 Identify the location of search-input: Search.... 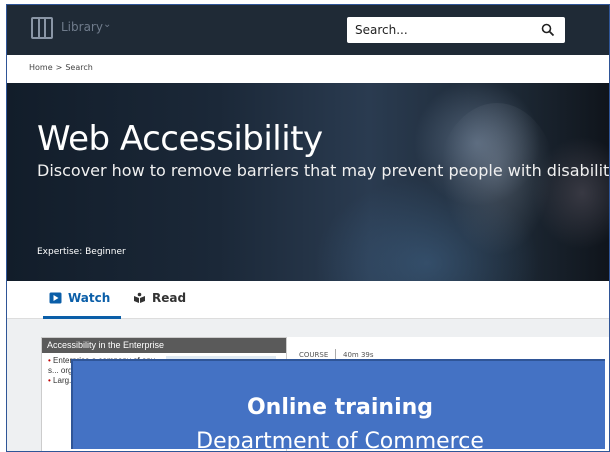
(381, 30).